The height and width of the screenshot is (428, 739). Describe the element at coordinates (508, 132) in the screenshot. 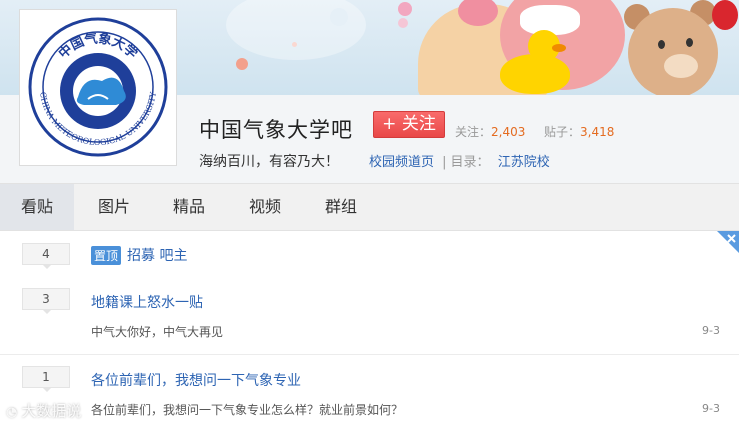

I see `follow-count: 2,403` at that location.